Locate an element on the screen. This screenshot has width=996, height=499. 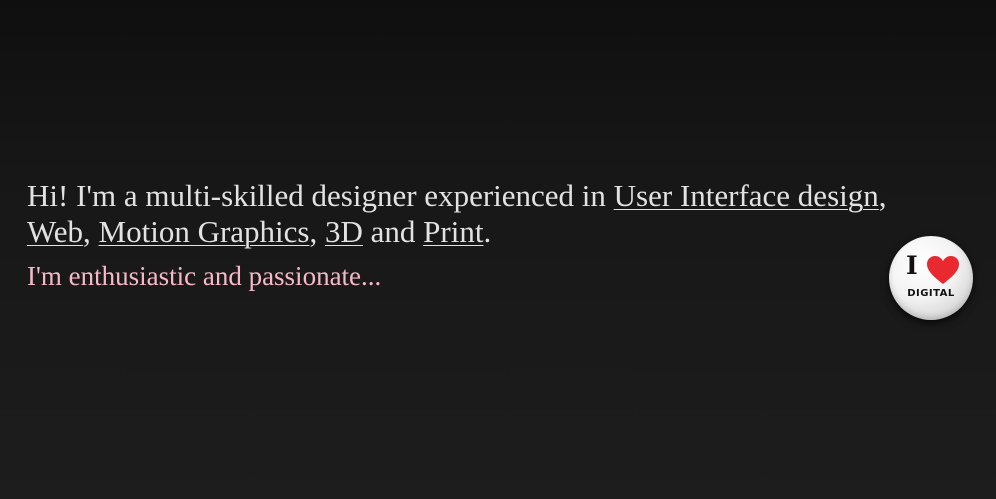
link-motion-graphics: Motion Graphics is located at coordinates (204, 231).